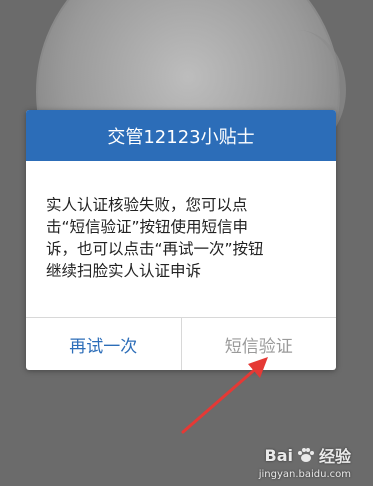 The height and width of the screenshot is (486, 373). I want to click on baidu-jingyan-watermark: Bai 经验 jingyan.baidu.com, so click(304, 462).